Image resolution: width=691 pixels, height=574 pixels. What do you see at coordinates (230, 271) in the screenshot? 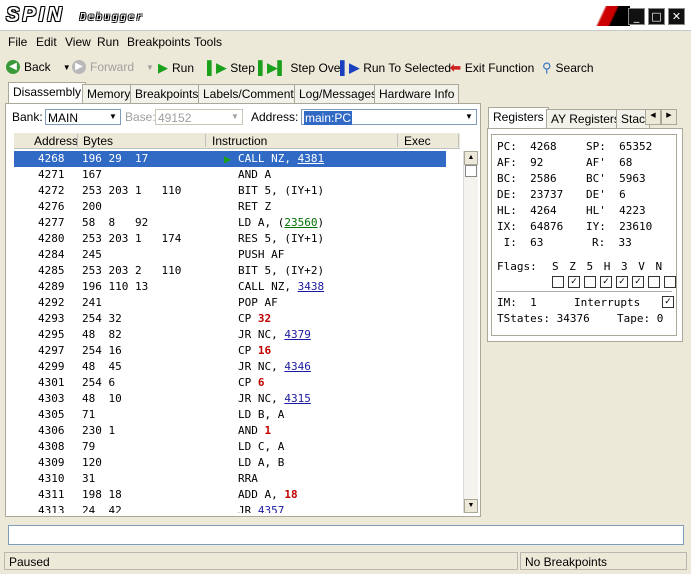
I see `table-row: 4285 253 203 2 110 BIT 5, (IY+2)` at bounding box center [230, 271].